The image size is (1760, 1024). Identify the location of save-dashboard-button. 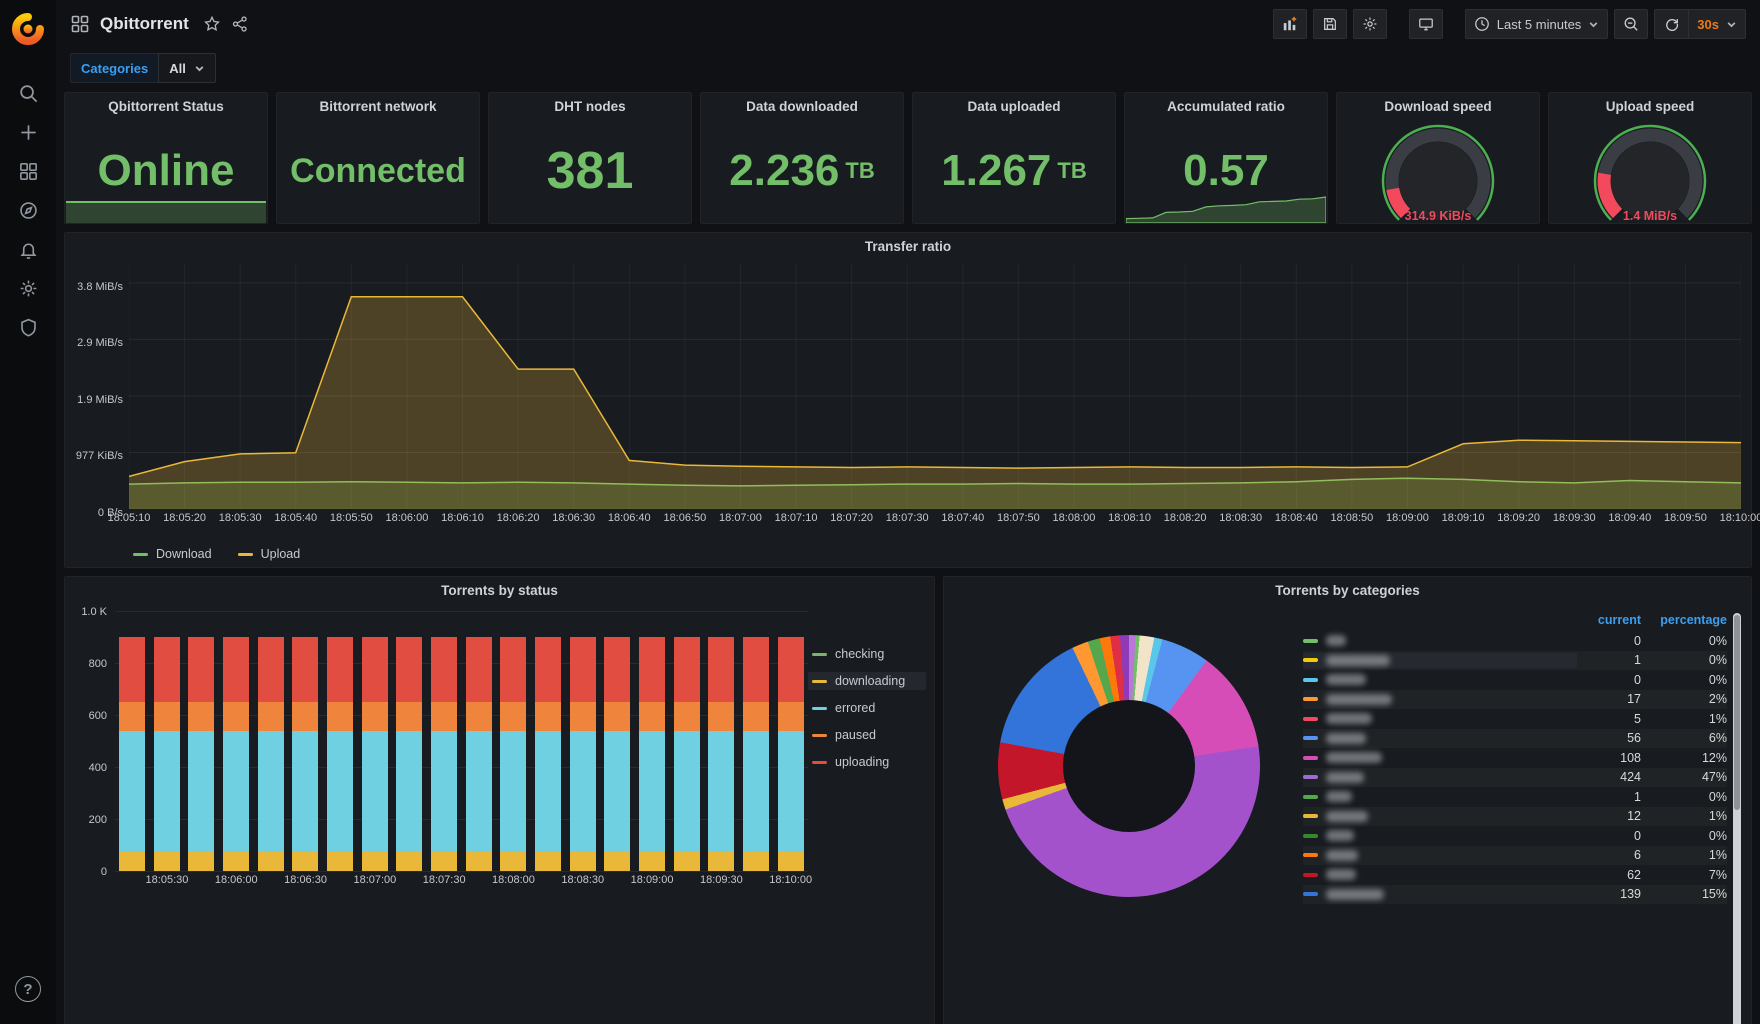
(1329, 24).